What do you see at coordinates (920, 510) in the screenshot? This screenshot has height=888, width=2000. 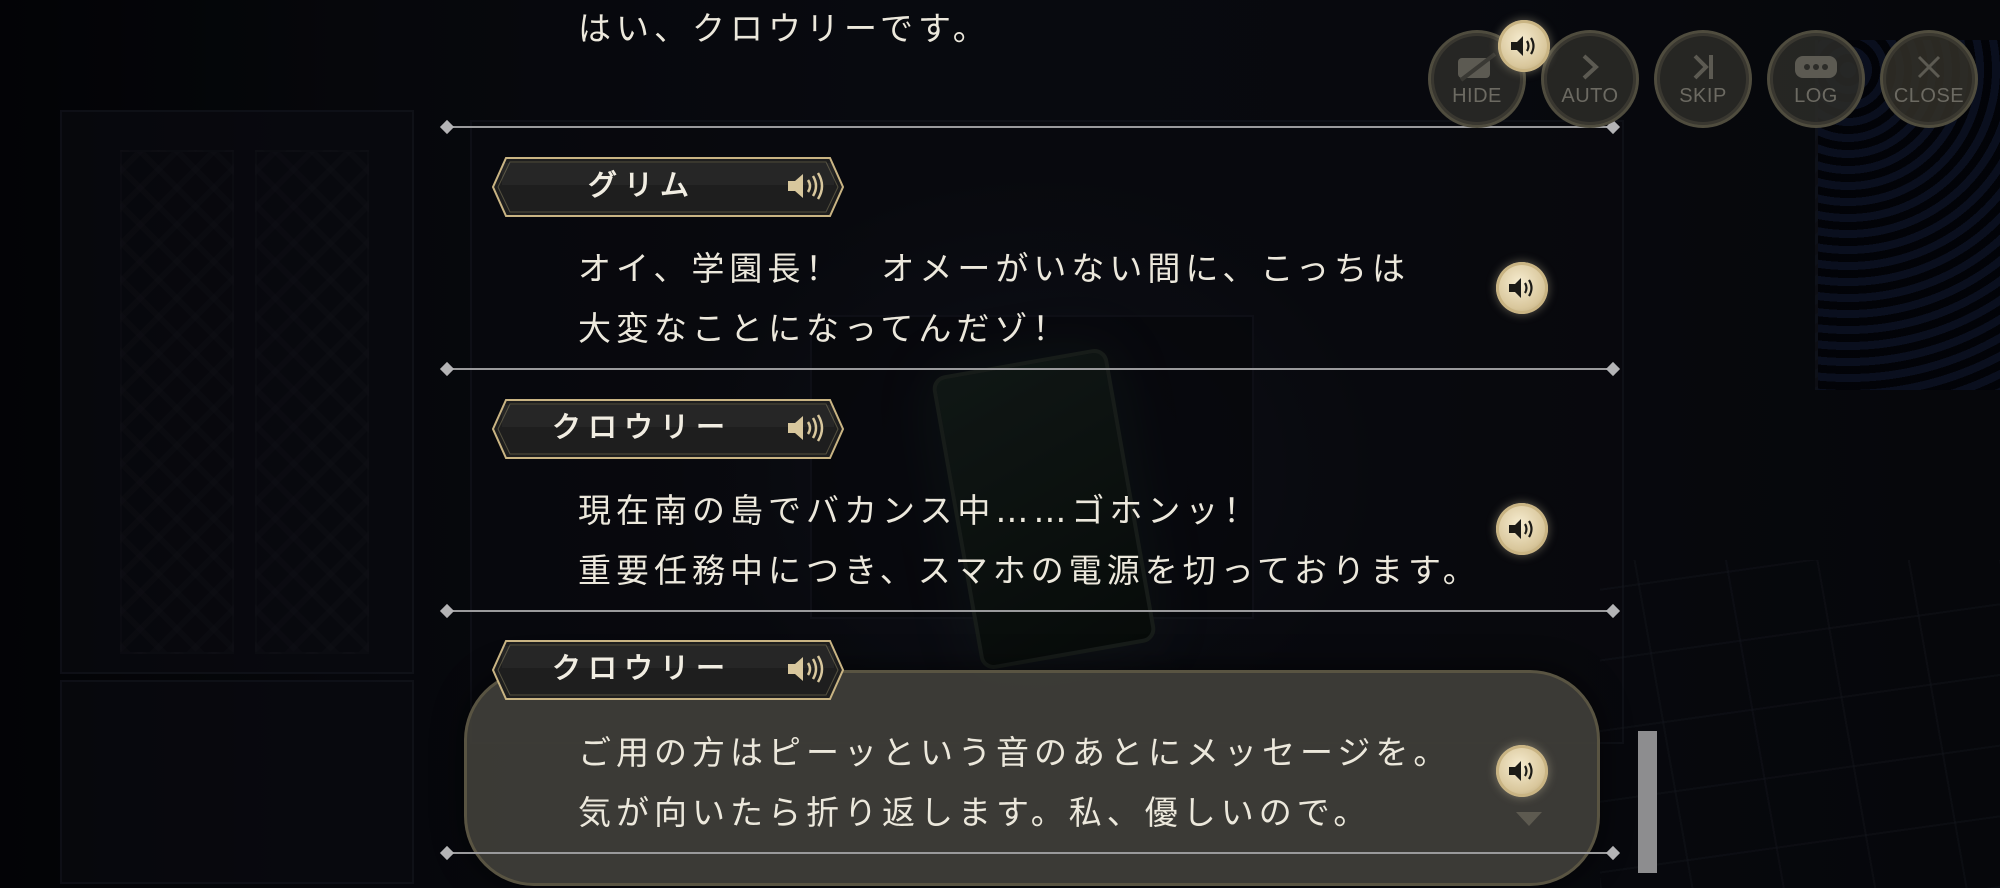 I see `log-line: 現在南の島でバカンス中……ゴホンッ！` at bounding box center [920, 510].